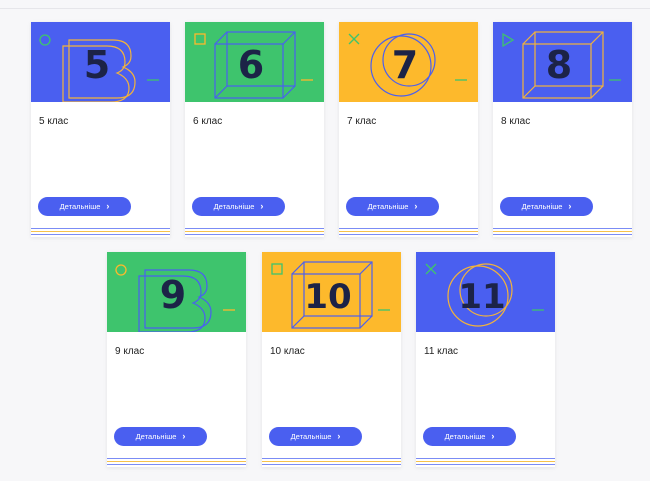  What do you see at coordinates (100, 129) in the screenshot?
I see `grade-card-5: 5 5 клас Детальніше ›` at bounding box center [100, 129].